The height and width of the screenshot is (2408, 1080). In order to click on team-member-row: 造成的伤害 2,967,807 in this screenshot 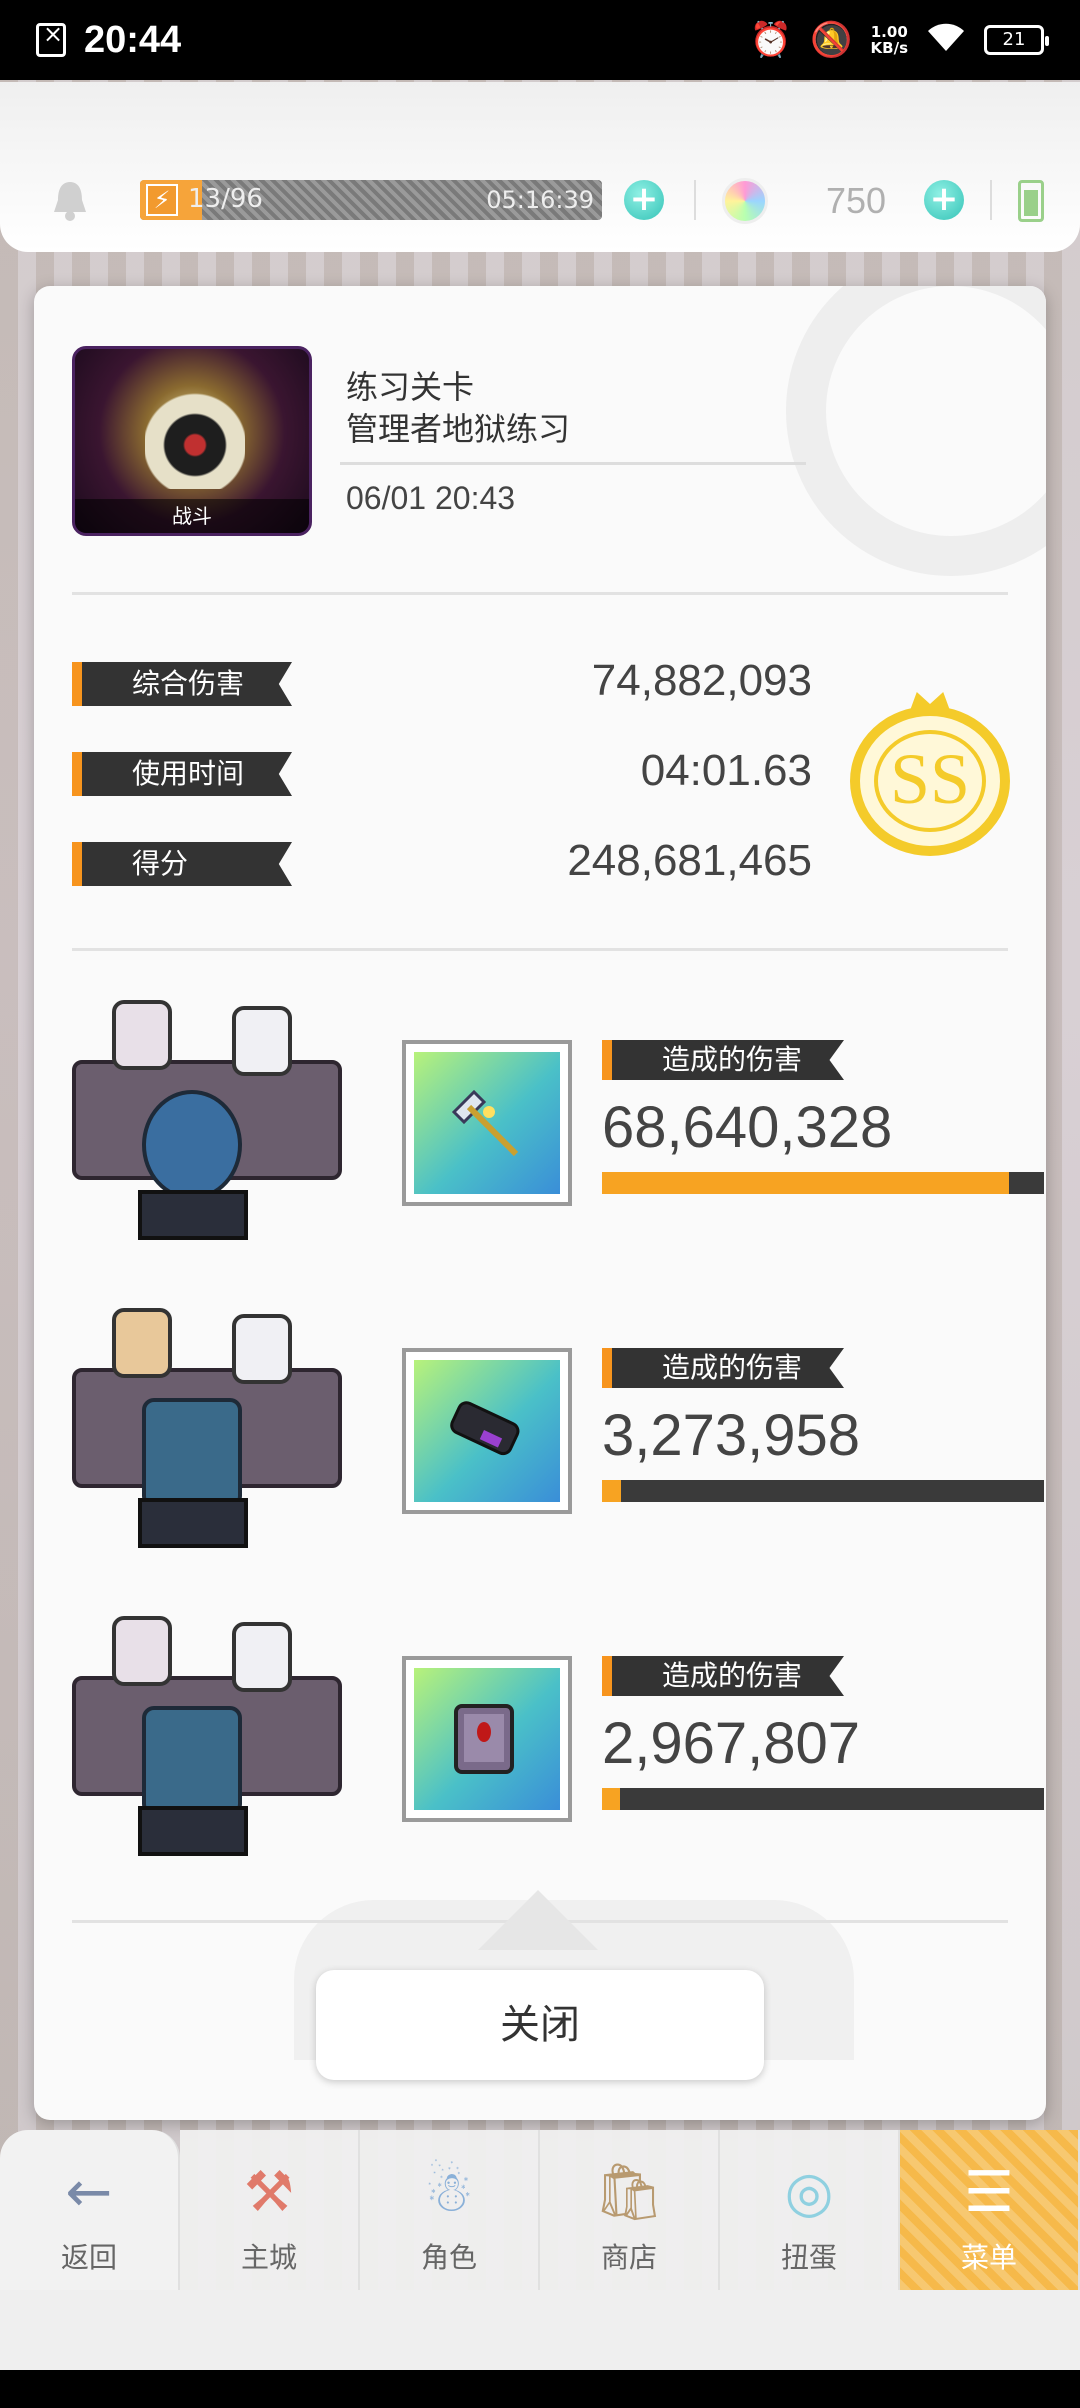, I will do `click(558, 1736)`.